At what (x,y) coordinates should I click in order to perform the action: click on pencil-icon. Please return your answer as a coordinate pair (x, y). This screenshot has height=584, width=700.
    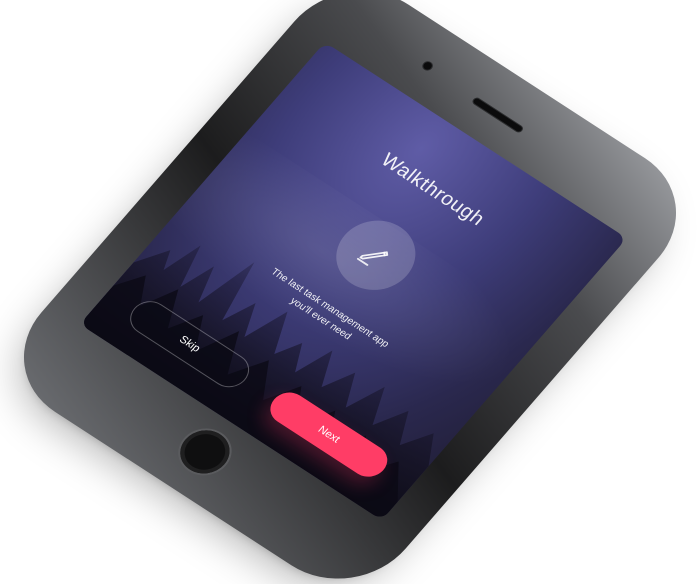
    Looking at the image, I should click on (372, 258).